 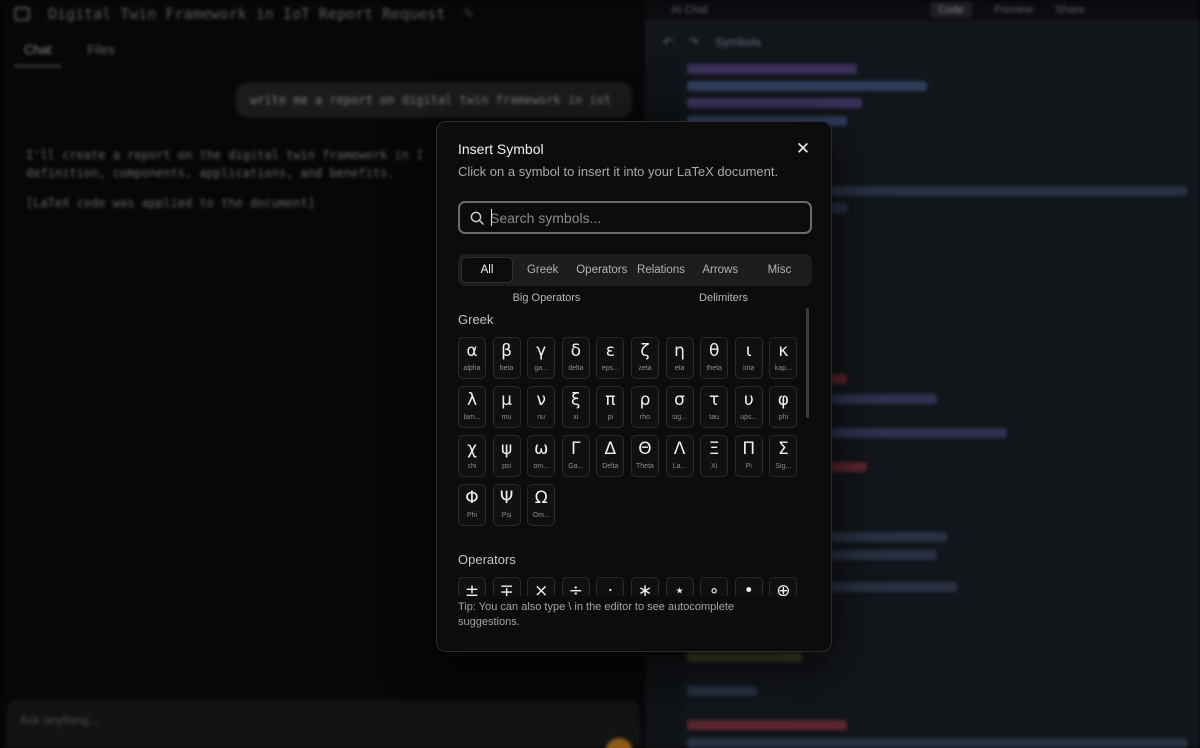 What do you see at coordinates (748, 456) in the screenshot?
I see `symbol-button: Π Pi` at bounding box center [748, 456].